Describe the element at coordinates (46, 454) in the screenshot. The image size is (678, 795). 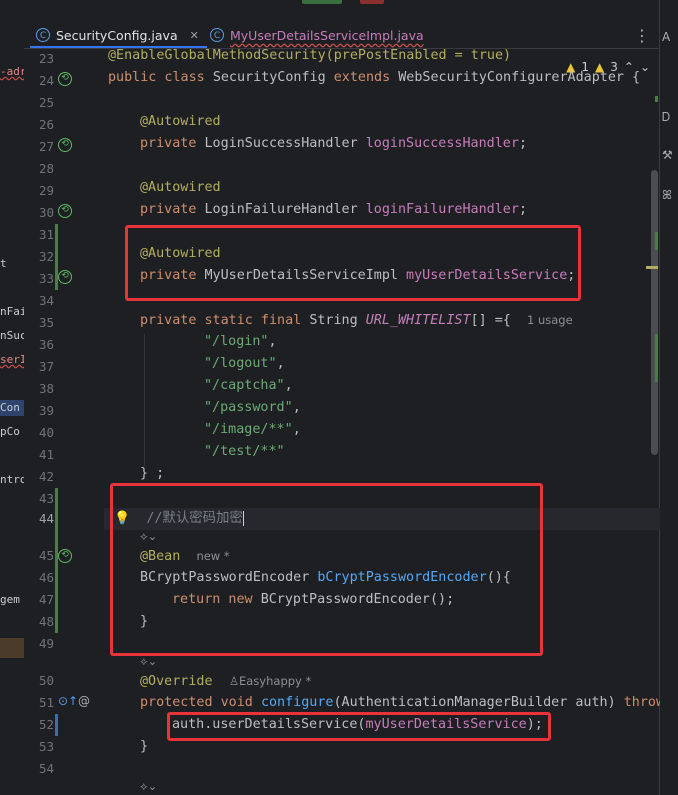
I see `line-number: 41` at that location.